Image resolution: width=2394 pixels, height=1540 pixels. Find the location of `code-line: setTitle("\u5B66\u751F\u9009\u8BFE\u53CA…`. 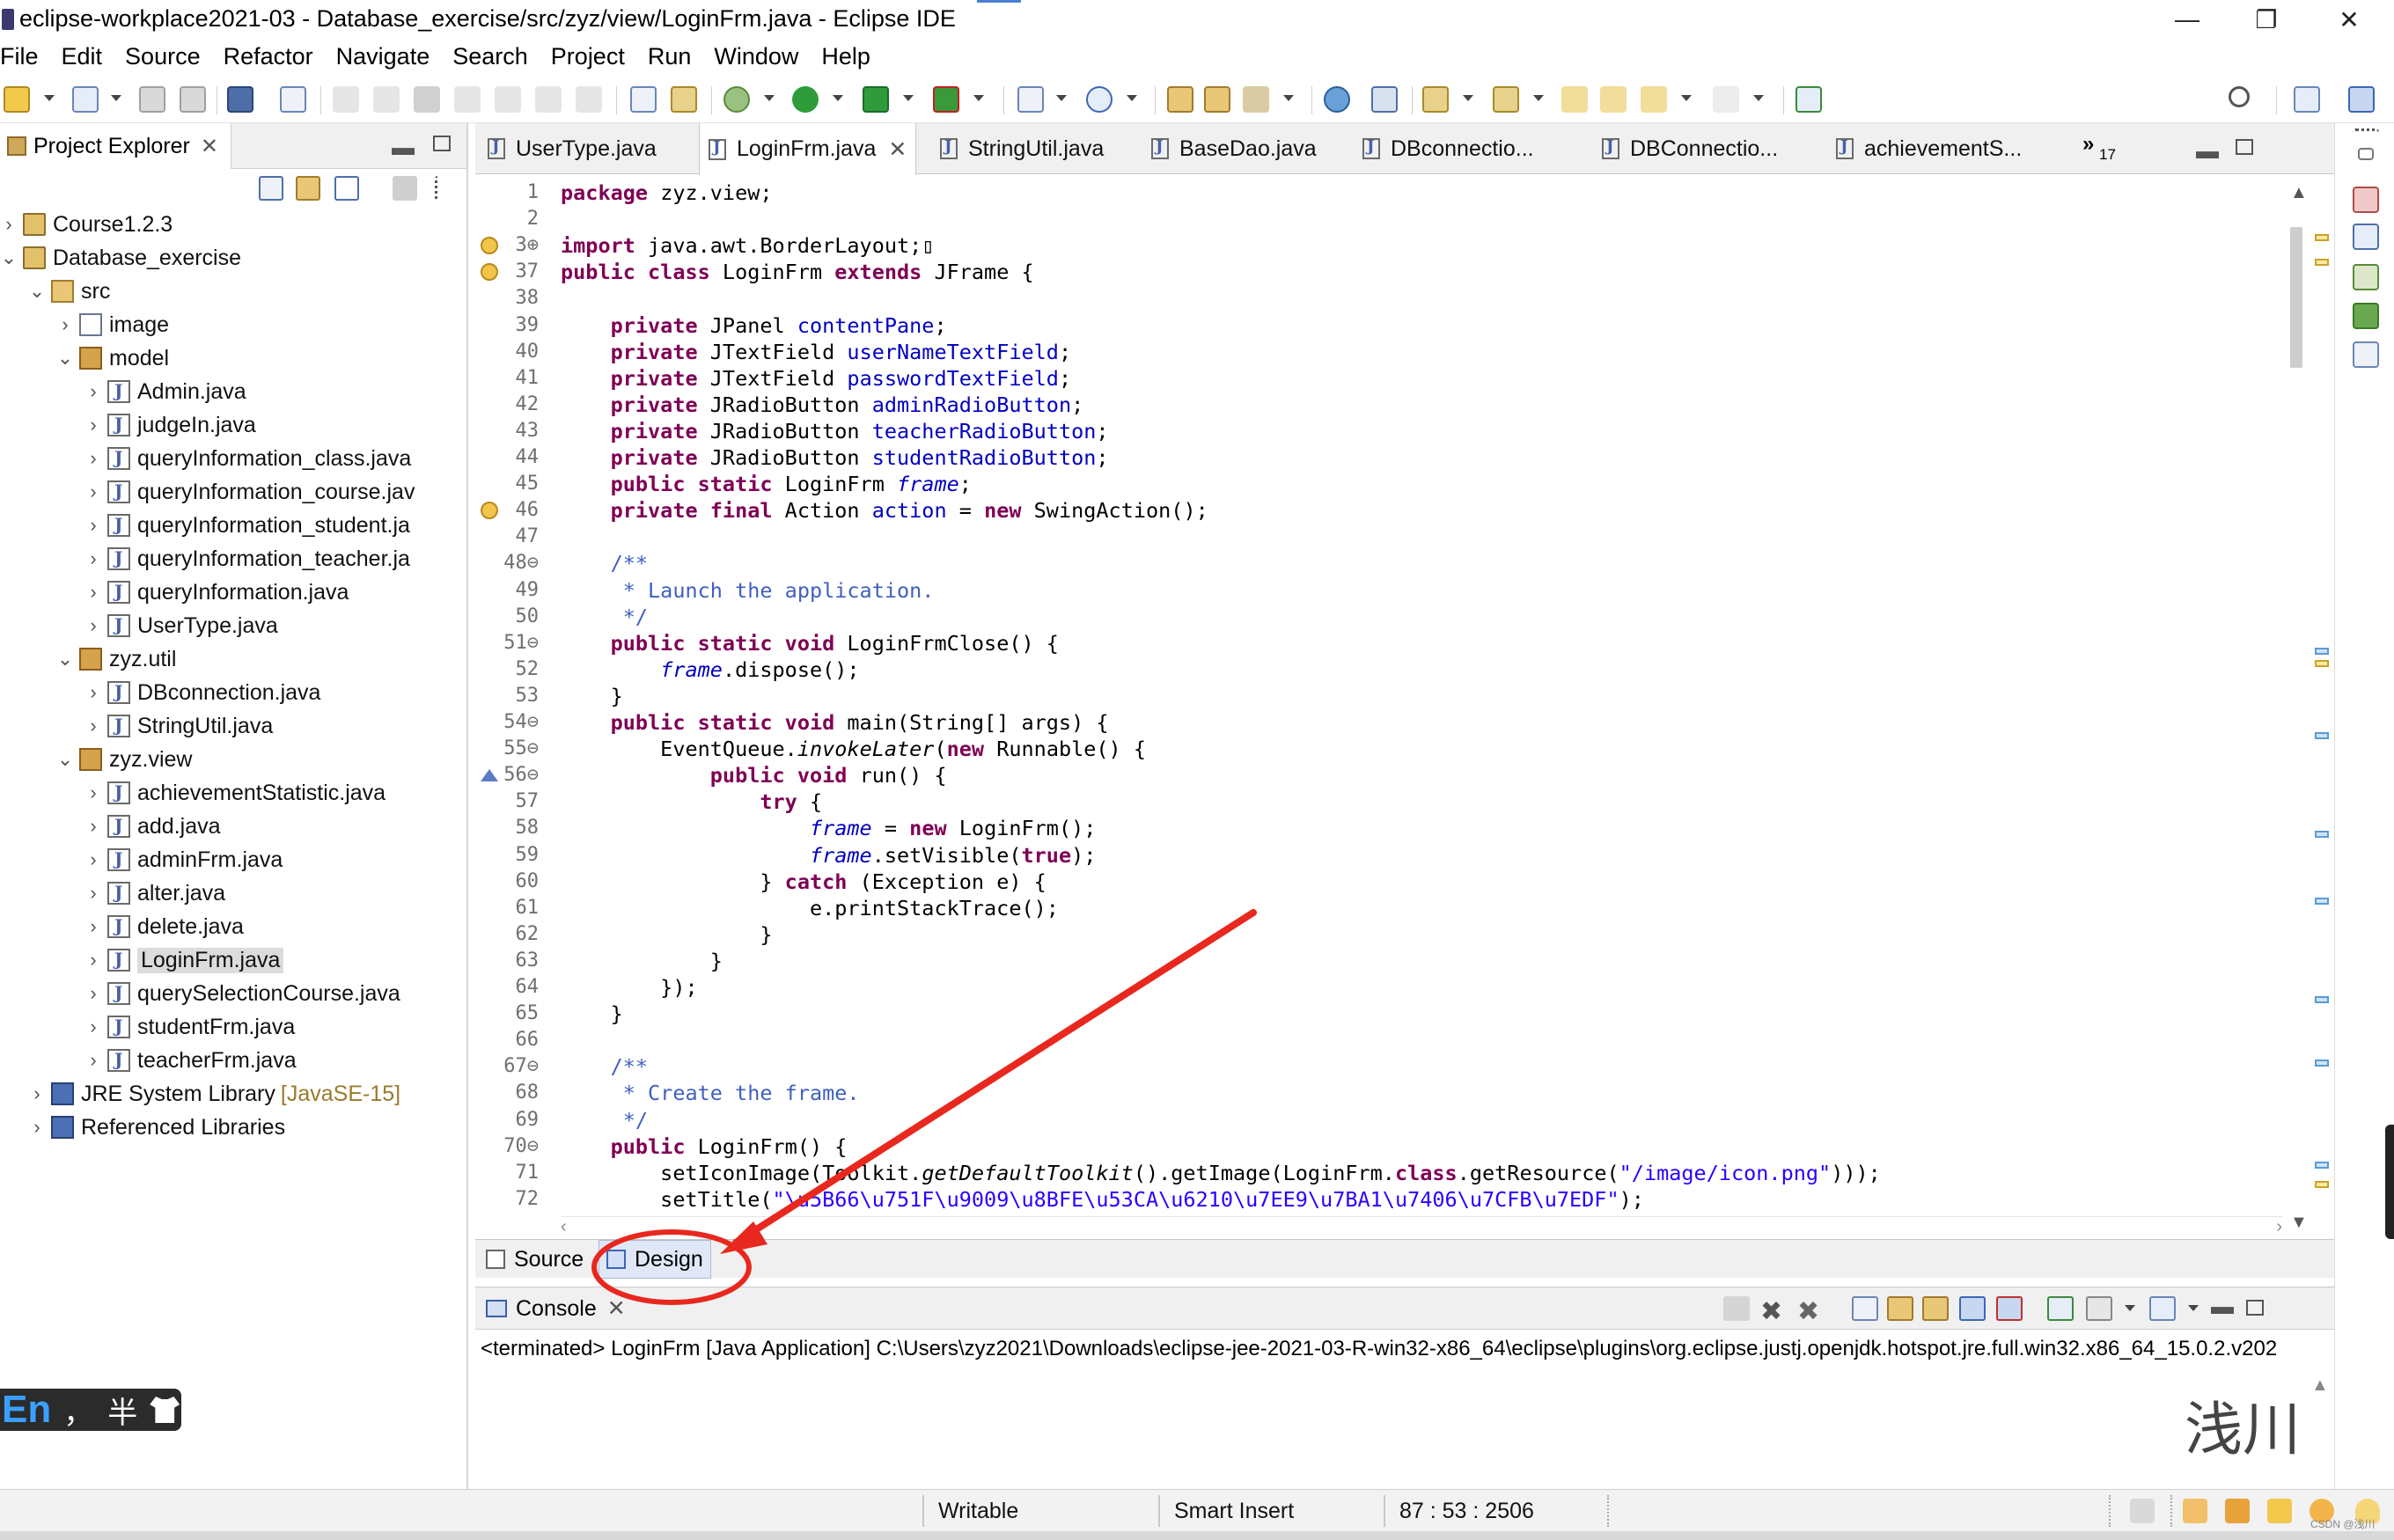

code-line: setTitle("\u5B66\u751F\u9009\u8BFE\u53CA… is located at coordinates (1102, 1200).